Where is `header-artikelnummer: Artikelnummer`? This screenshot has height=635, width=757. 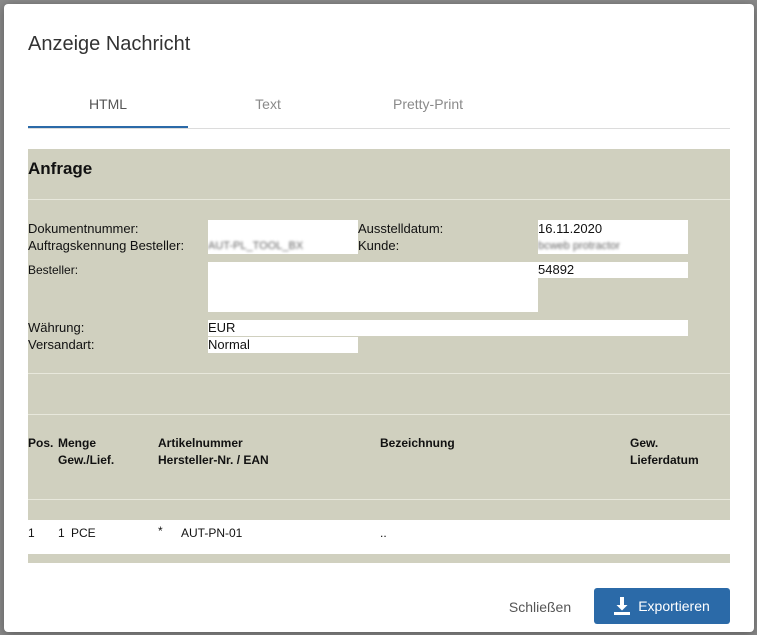 header-artikelnummer: Artikelnummer is located at coordinates (200, 443).